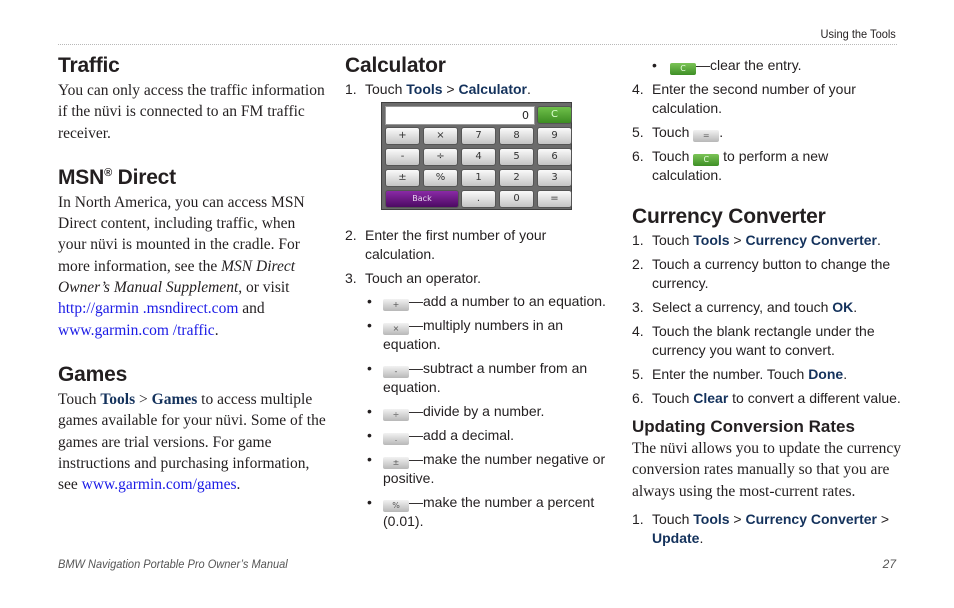 This screenshot has width=954, height=608. I want to click on operator-item-subtract: • - —subtract a number from an equation., so click(489, 378).